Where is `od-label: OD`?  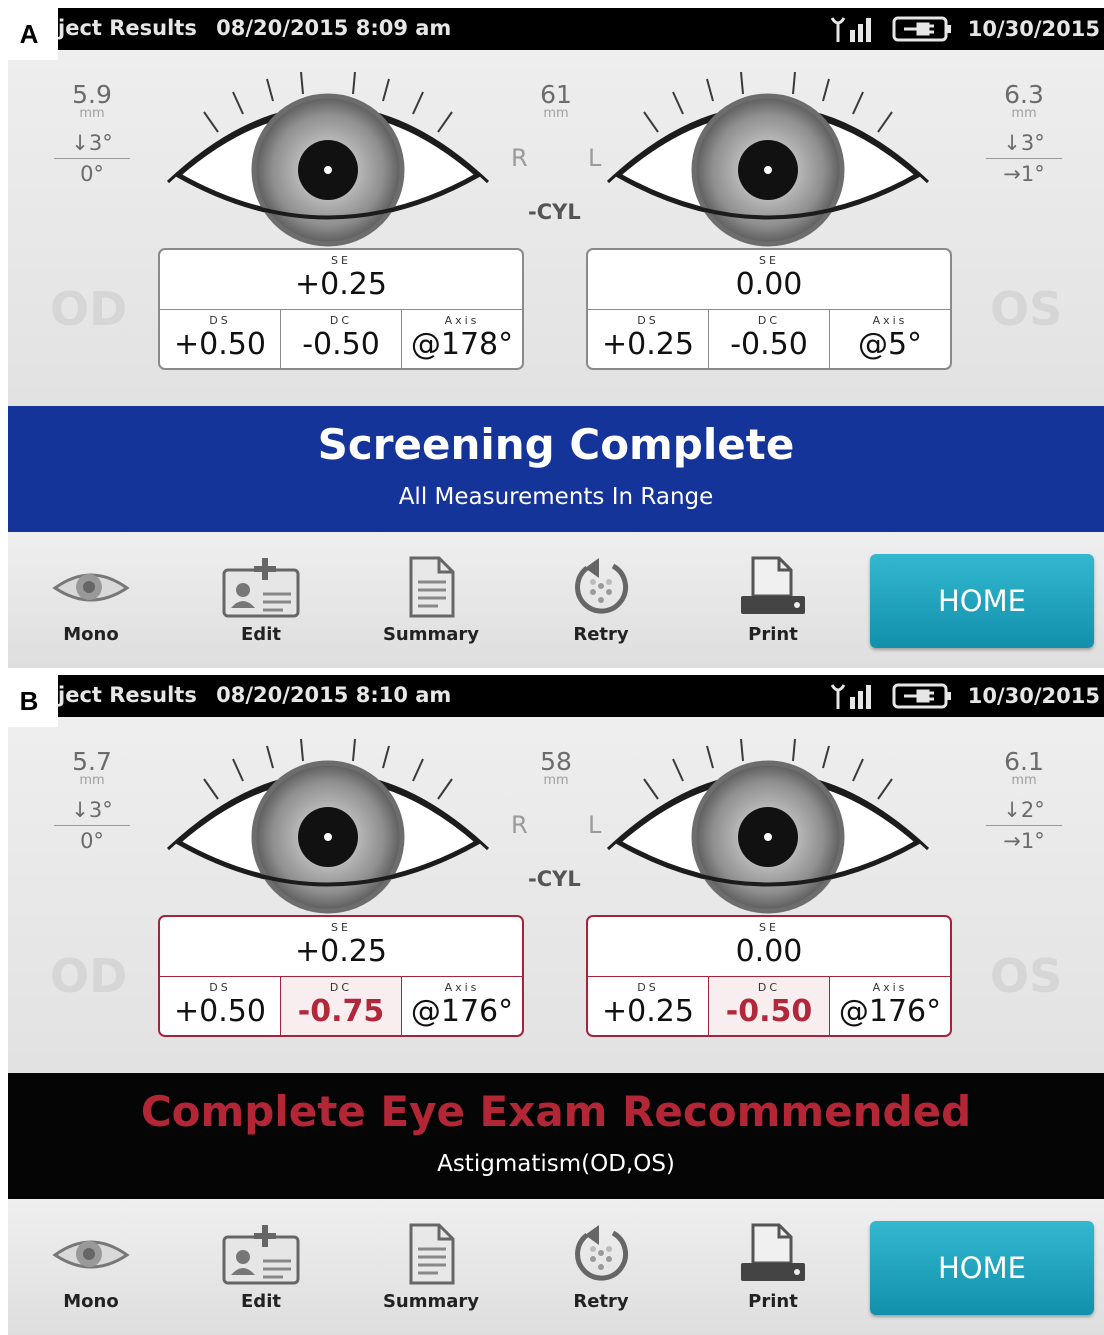 od-label: OD is located at coordinates (89, 309).